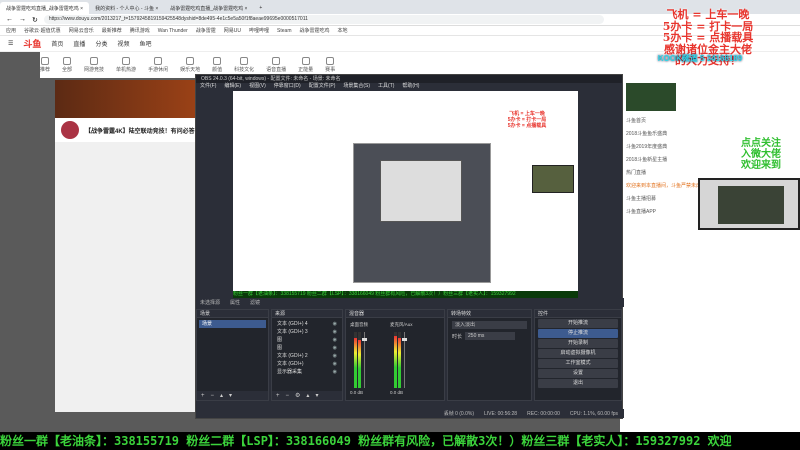 Image resolution: width=800 pixels, height=450 pixels. What do you see at coordinates (11, 30) in the screenshot?
I see `bookmark: 应用` at bounding box center [11, 30].